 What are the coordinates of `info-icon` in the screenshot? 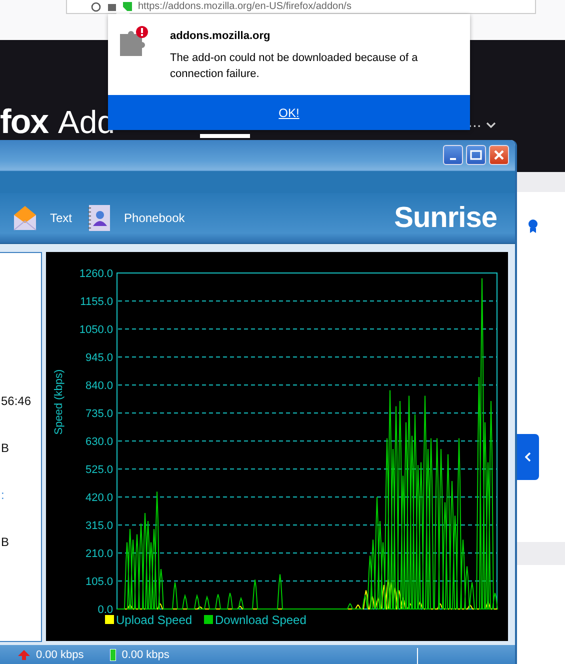 It's located at (96, 7).